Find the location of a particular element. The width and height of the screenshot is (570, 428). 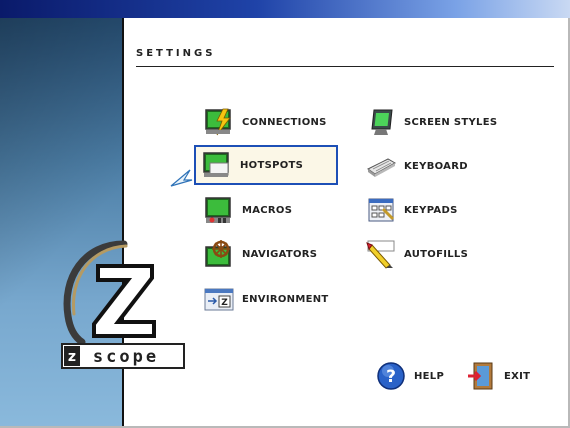

keypads-icon is located at coordinates (381, 210).